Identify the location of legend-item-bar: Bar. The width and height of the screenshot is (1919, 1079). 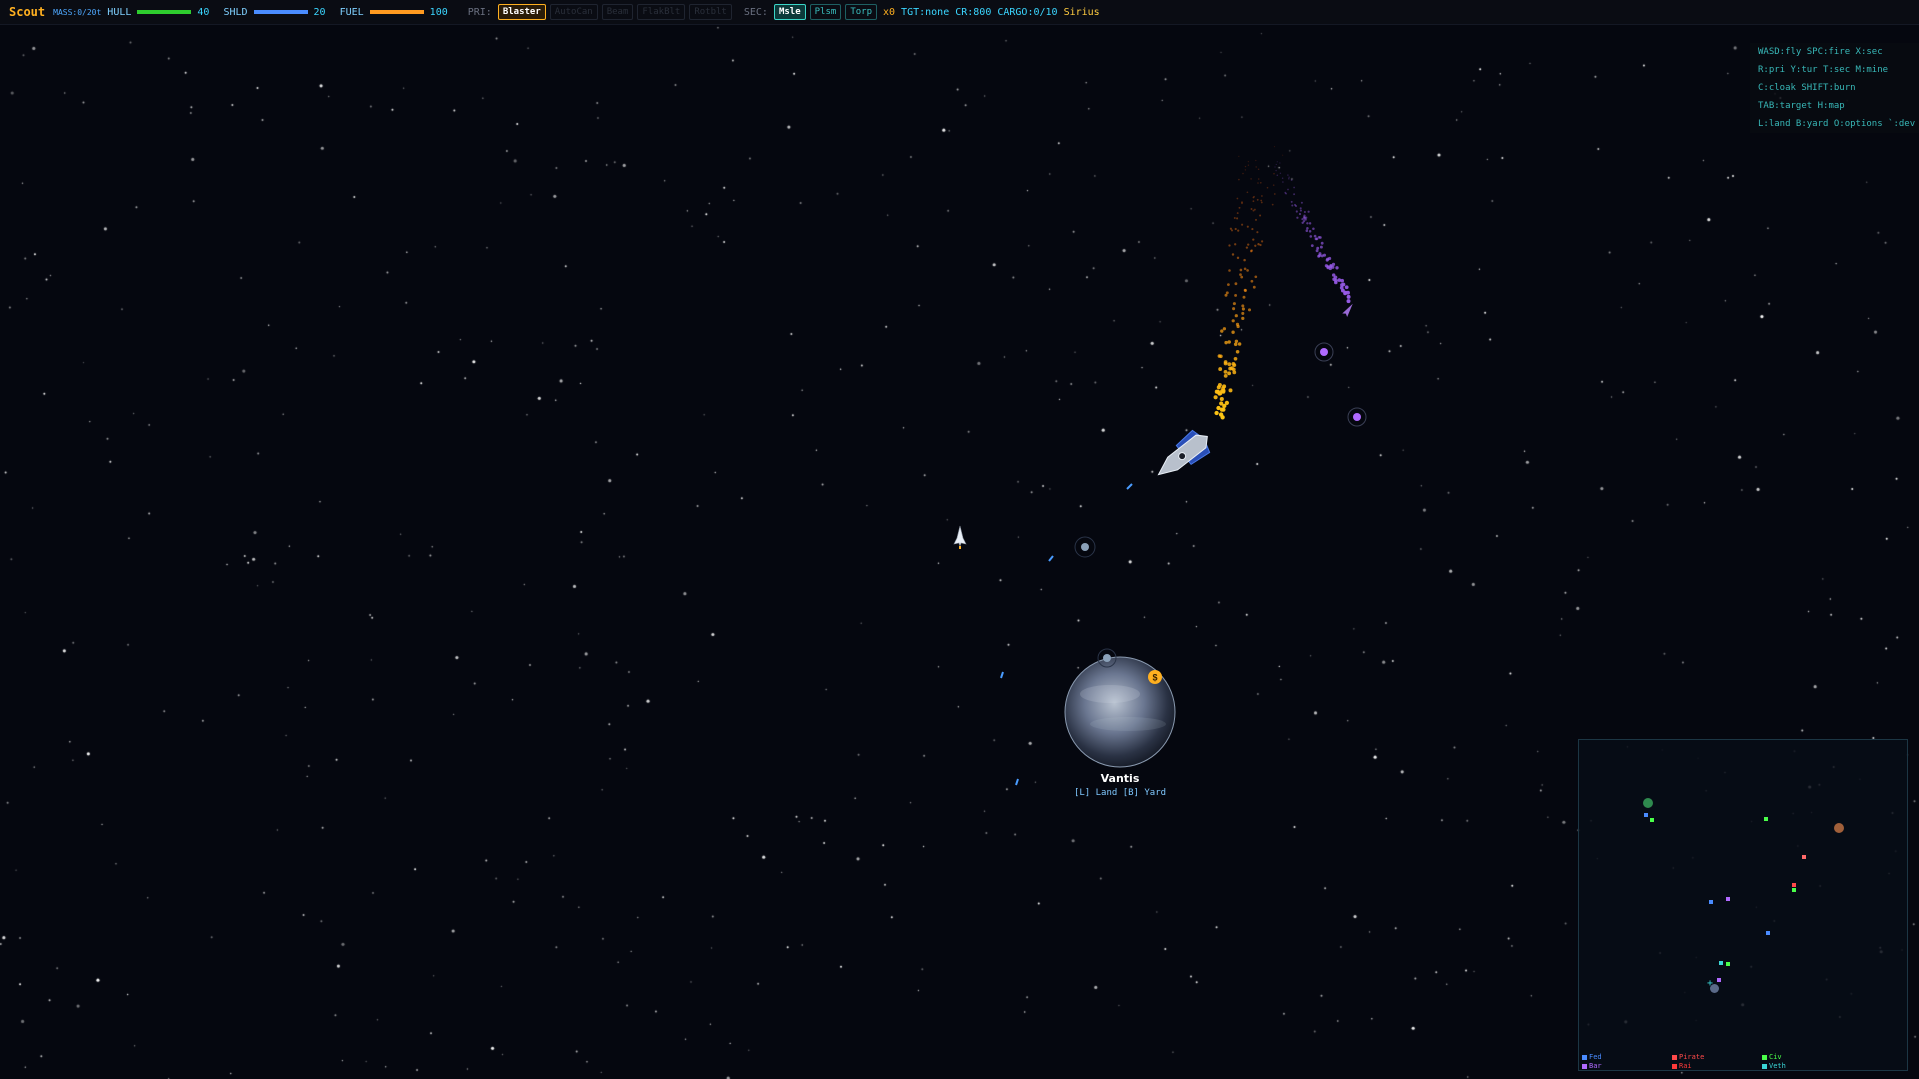
(1592, 1066).